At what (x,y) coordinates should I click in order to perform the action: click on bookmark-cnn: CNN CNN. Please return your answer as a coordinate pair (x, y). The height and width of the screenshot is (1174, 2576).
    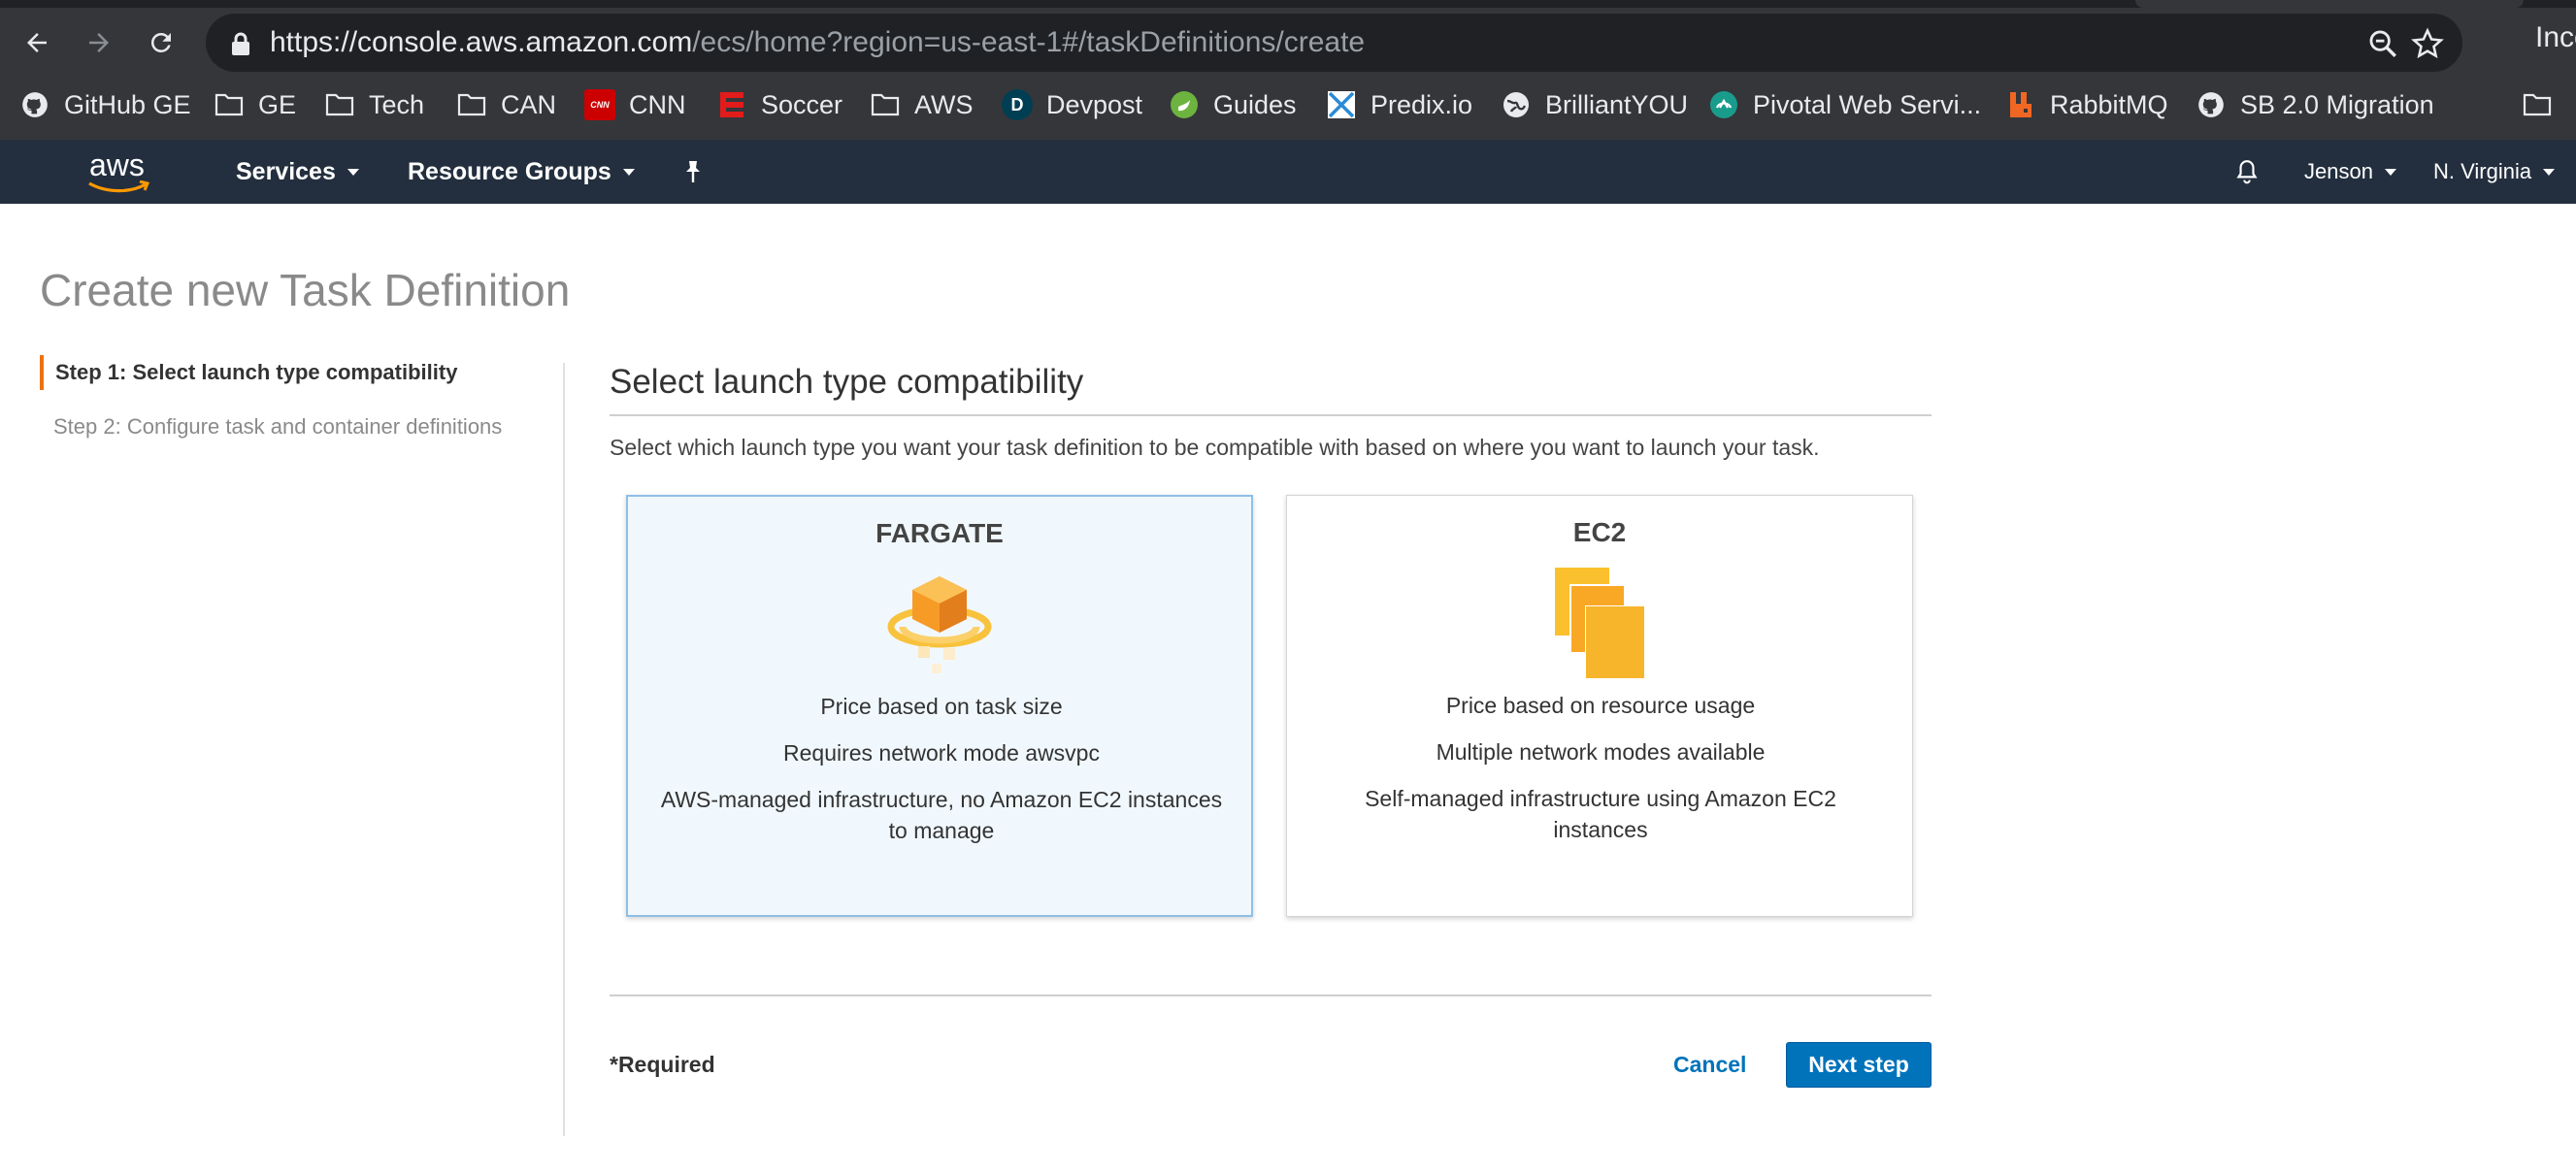
    Looking at the image, I should click on (635, 105).